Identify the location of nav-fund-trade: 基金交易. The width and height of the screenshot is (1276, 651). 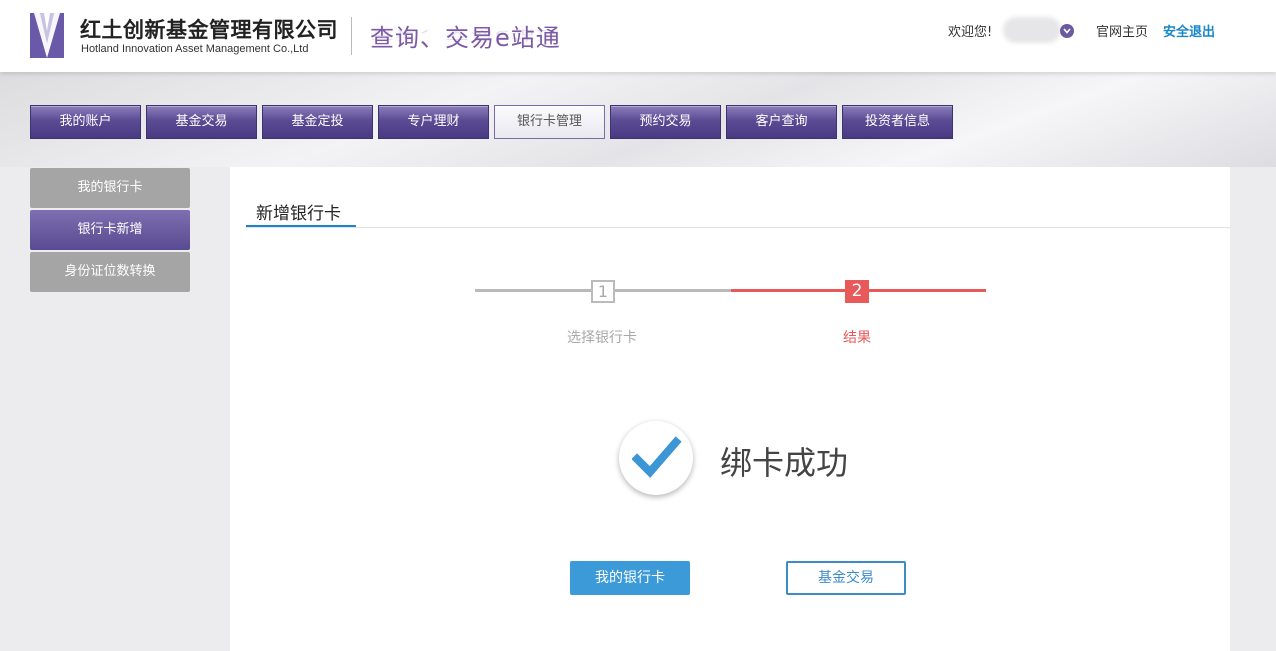
(201, 122).